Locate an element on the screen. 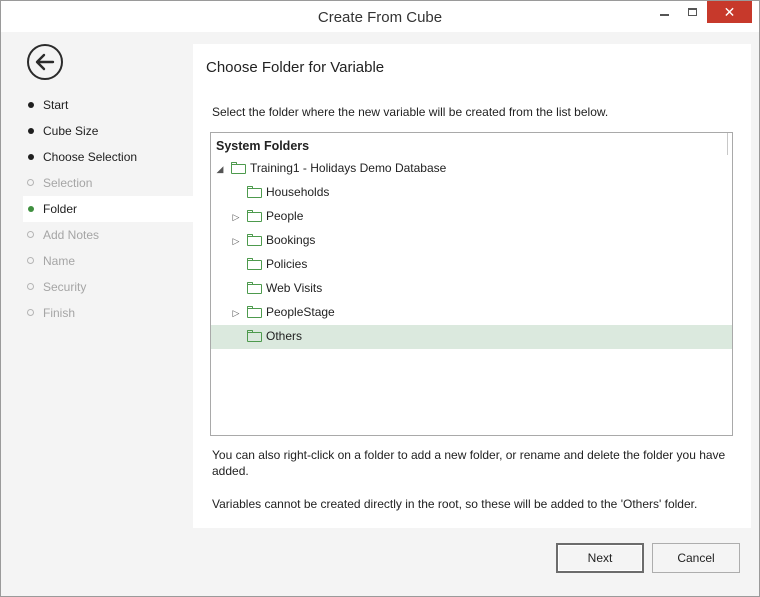 This screenshot has width=760, height=597. step-label: Add Notes is located at coordinates (71, 235).